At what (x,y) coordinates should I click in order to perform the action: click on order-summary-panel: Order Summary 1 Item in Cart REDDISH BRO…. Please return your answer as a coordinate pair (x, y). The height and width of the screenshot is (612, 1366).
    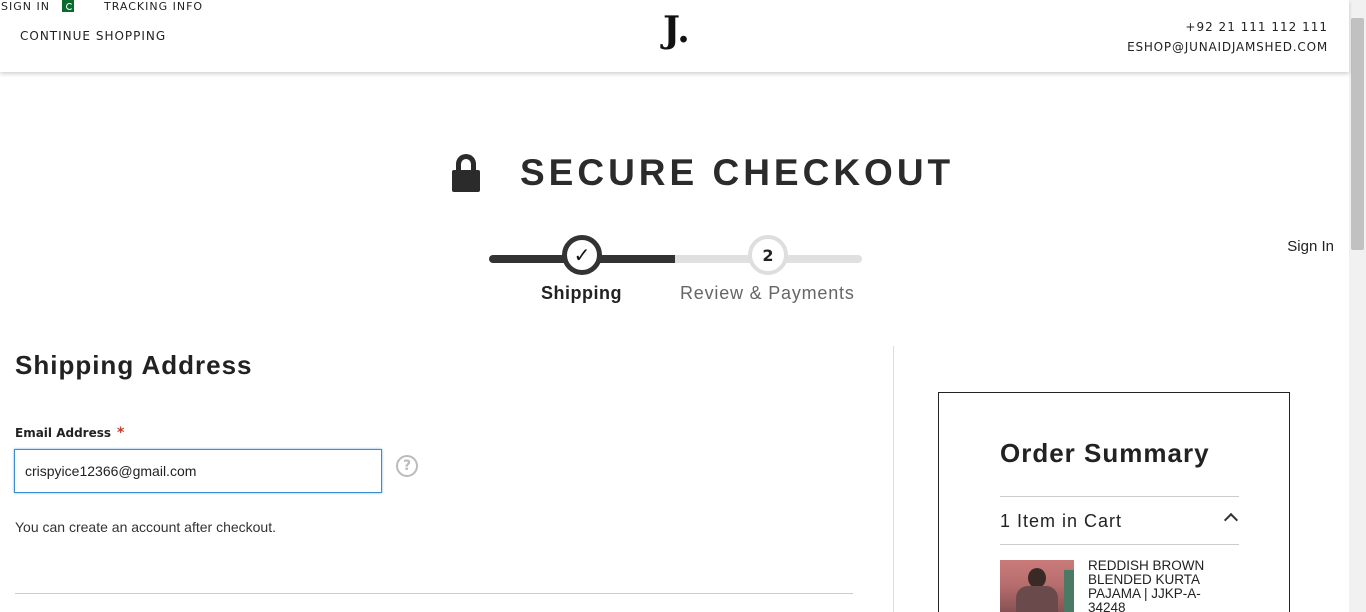
    Looking at the image, I should click on (1114, 502).